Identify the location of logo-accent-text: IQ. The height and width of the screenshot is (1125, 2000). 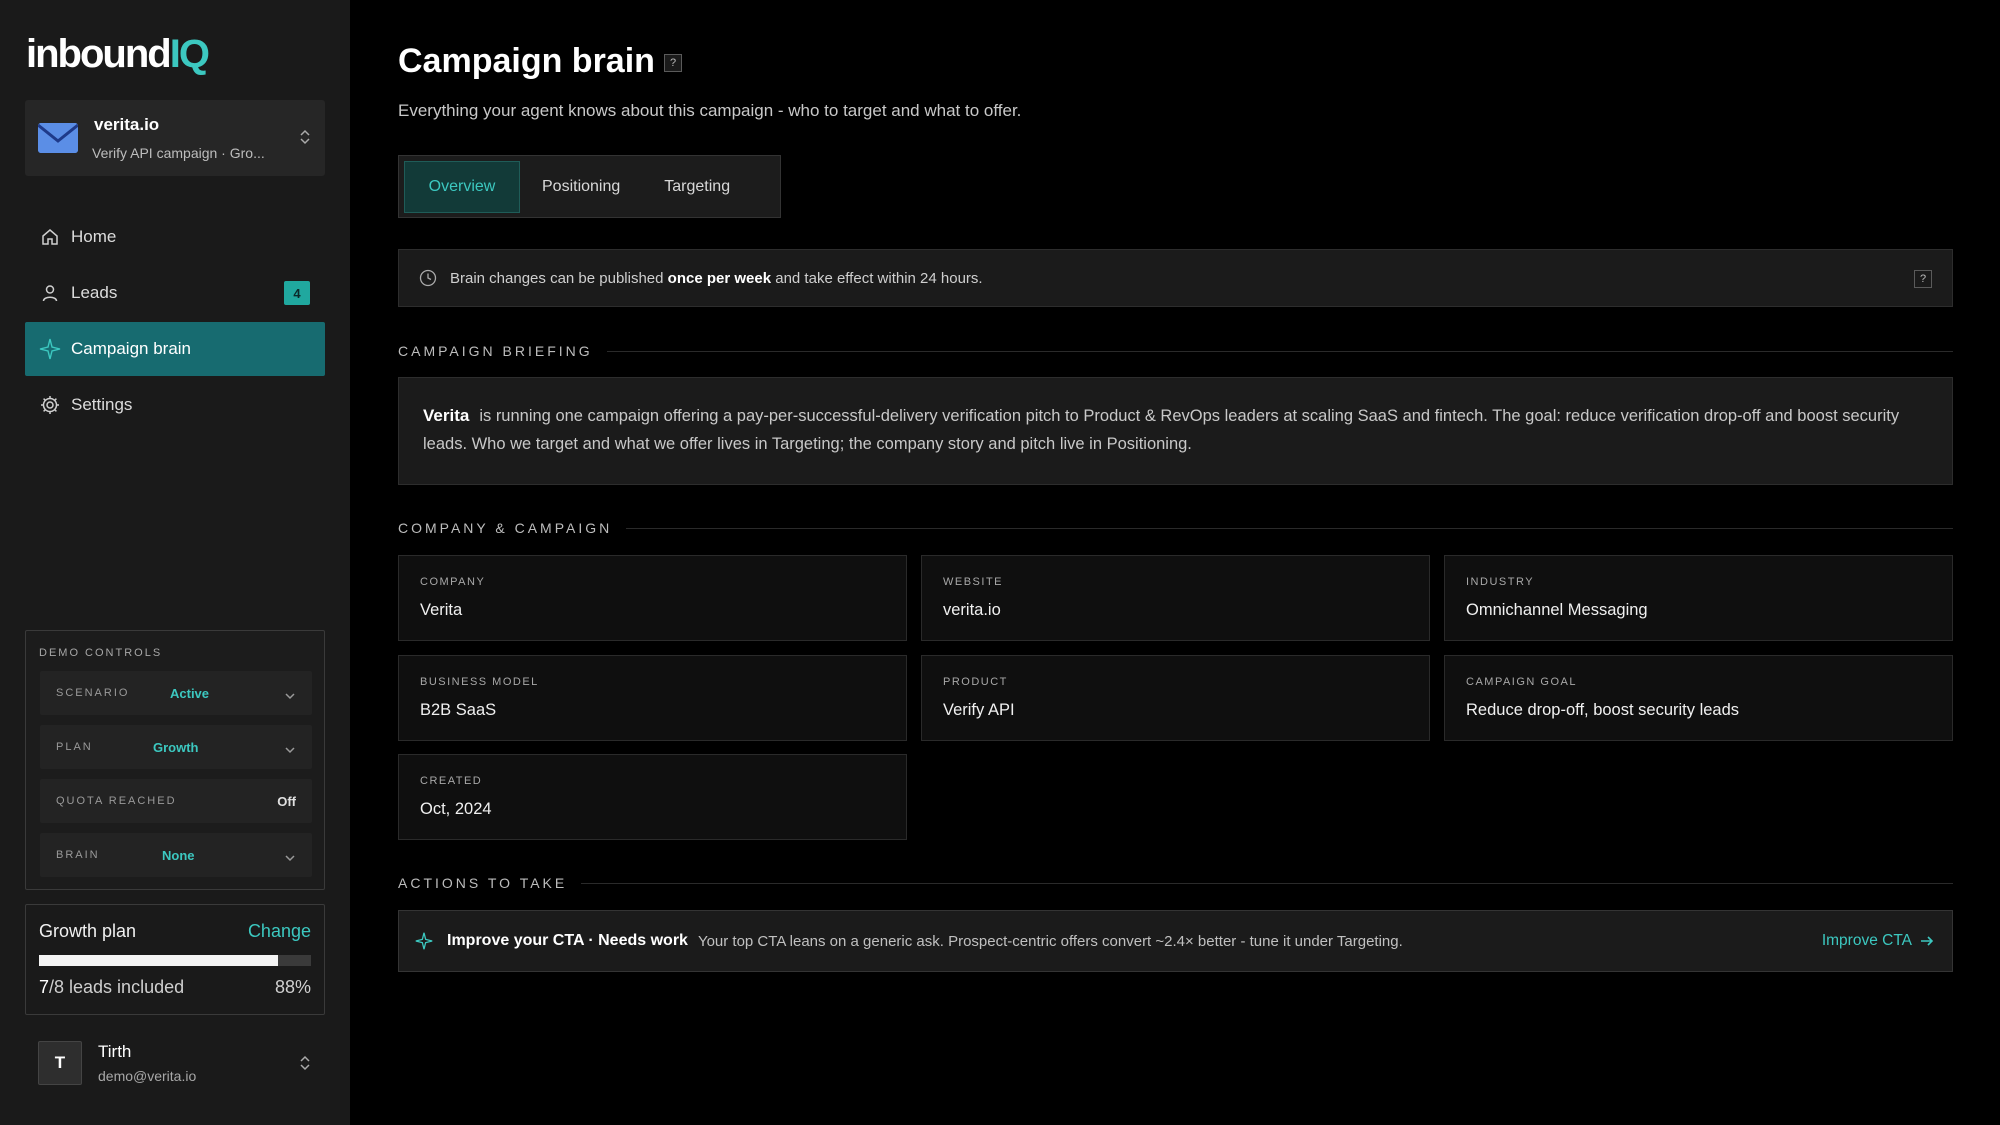
(189, 53).